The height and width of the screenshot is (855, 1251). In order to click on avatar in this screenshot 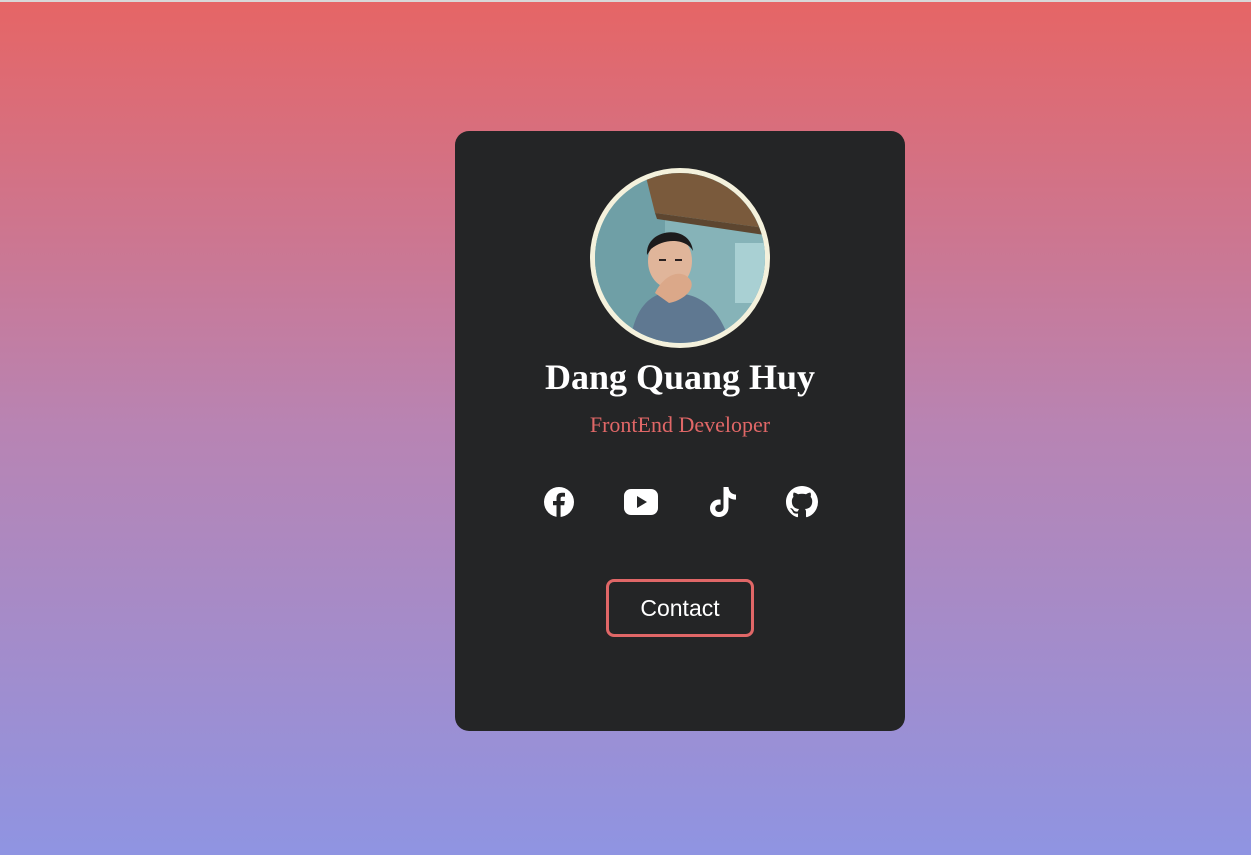, I will do `click(680, 258)`.